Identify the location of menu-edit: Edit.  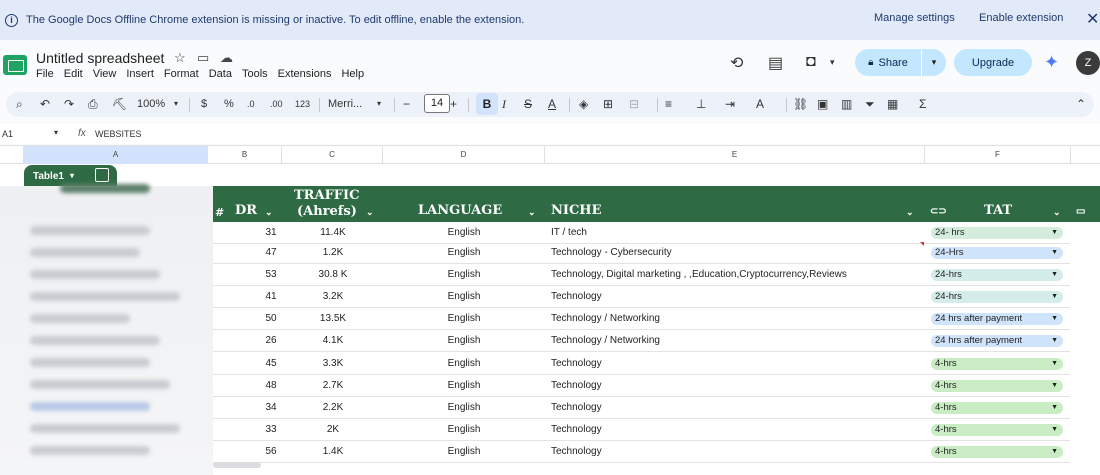
(73, 74).